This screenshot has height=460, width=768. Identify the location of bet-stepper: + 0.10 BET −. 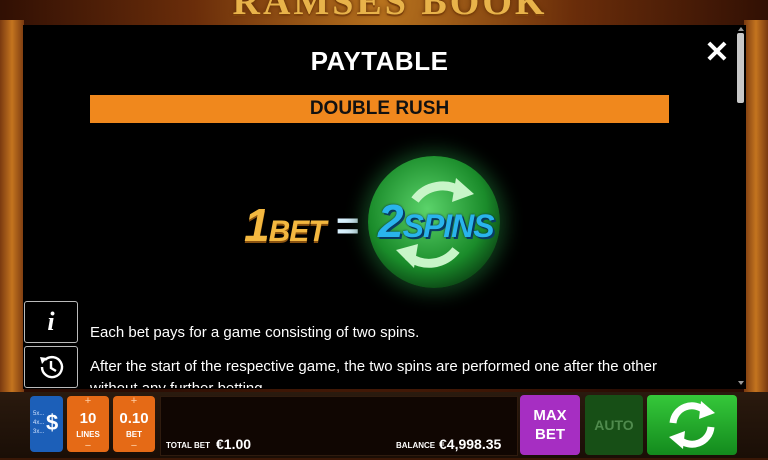
(134, 423).